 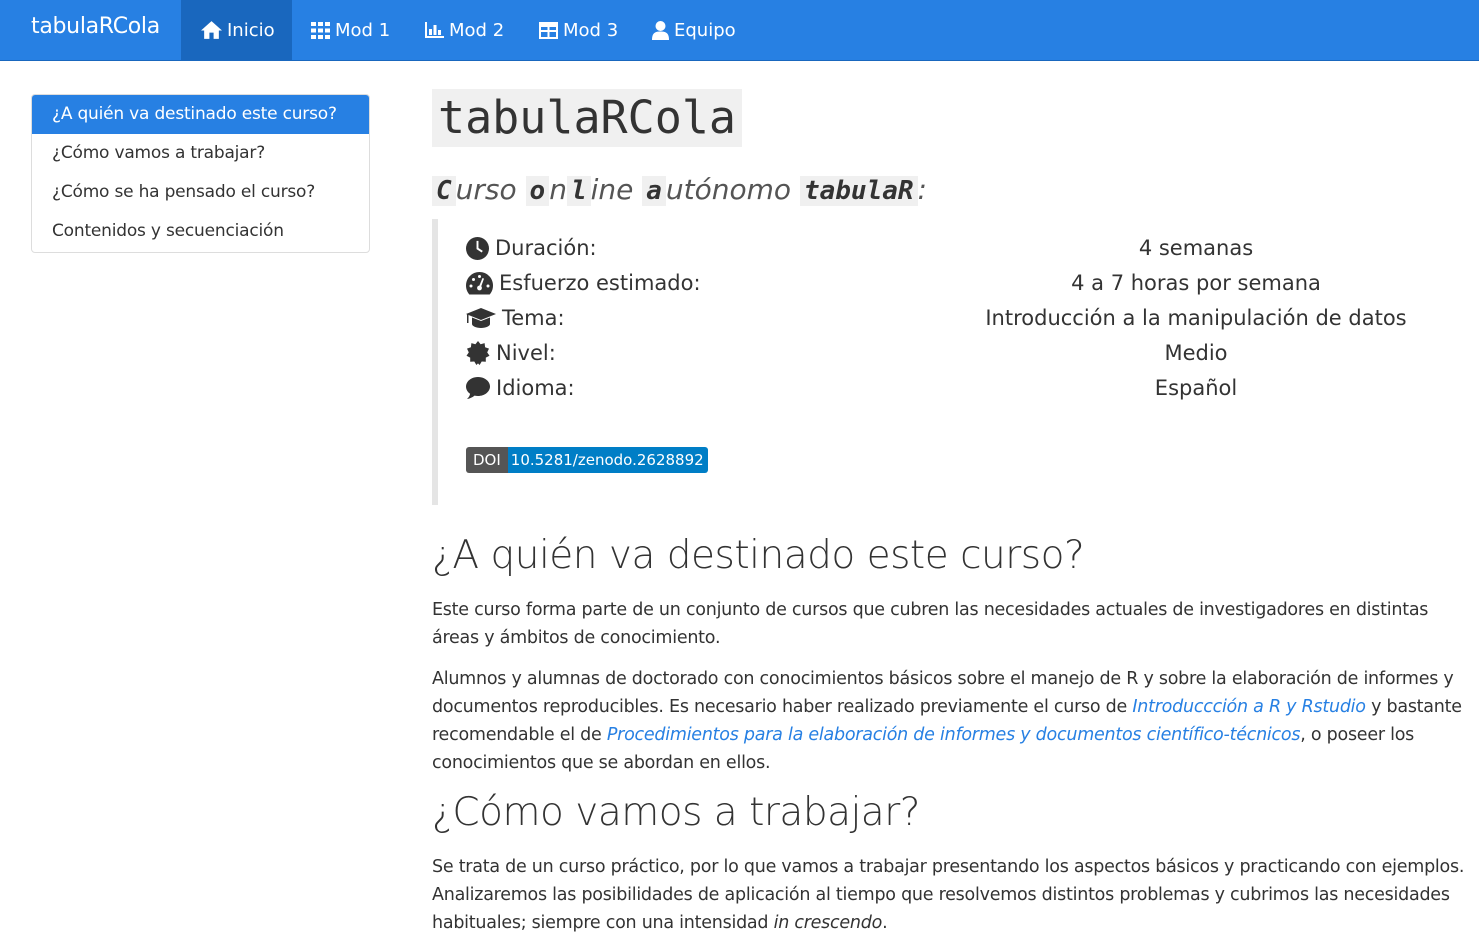 I want to click on info-row-nivel: Nivel: Medio, so click(x=966, y=356).